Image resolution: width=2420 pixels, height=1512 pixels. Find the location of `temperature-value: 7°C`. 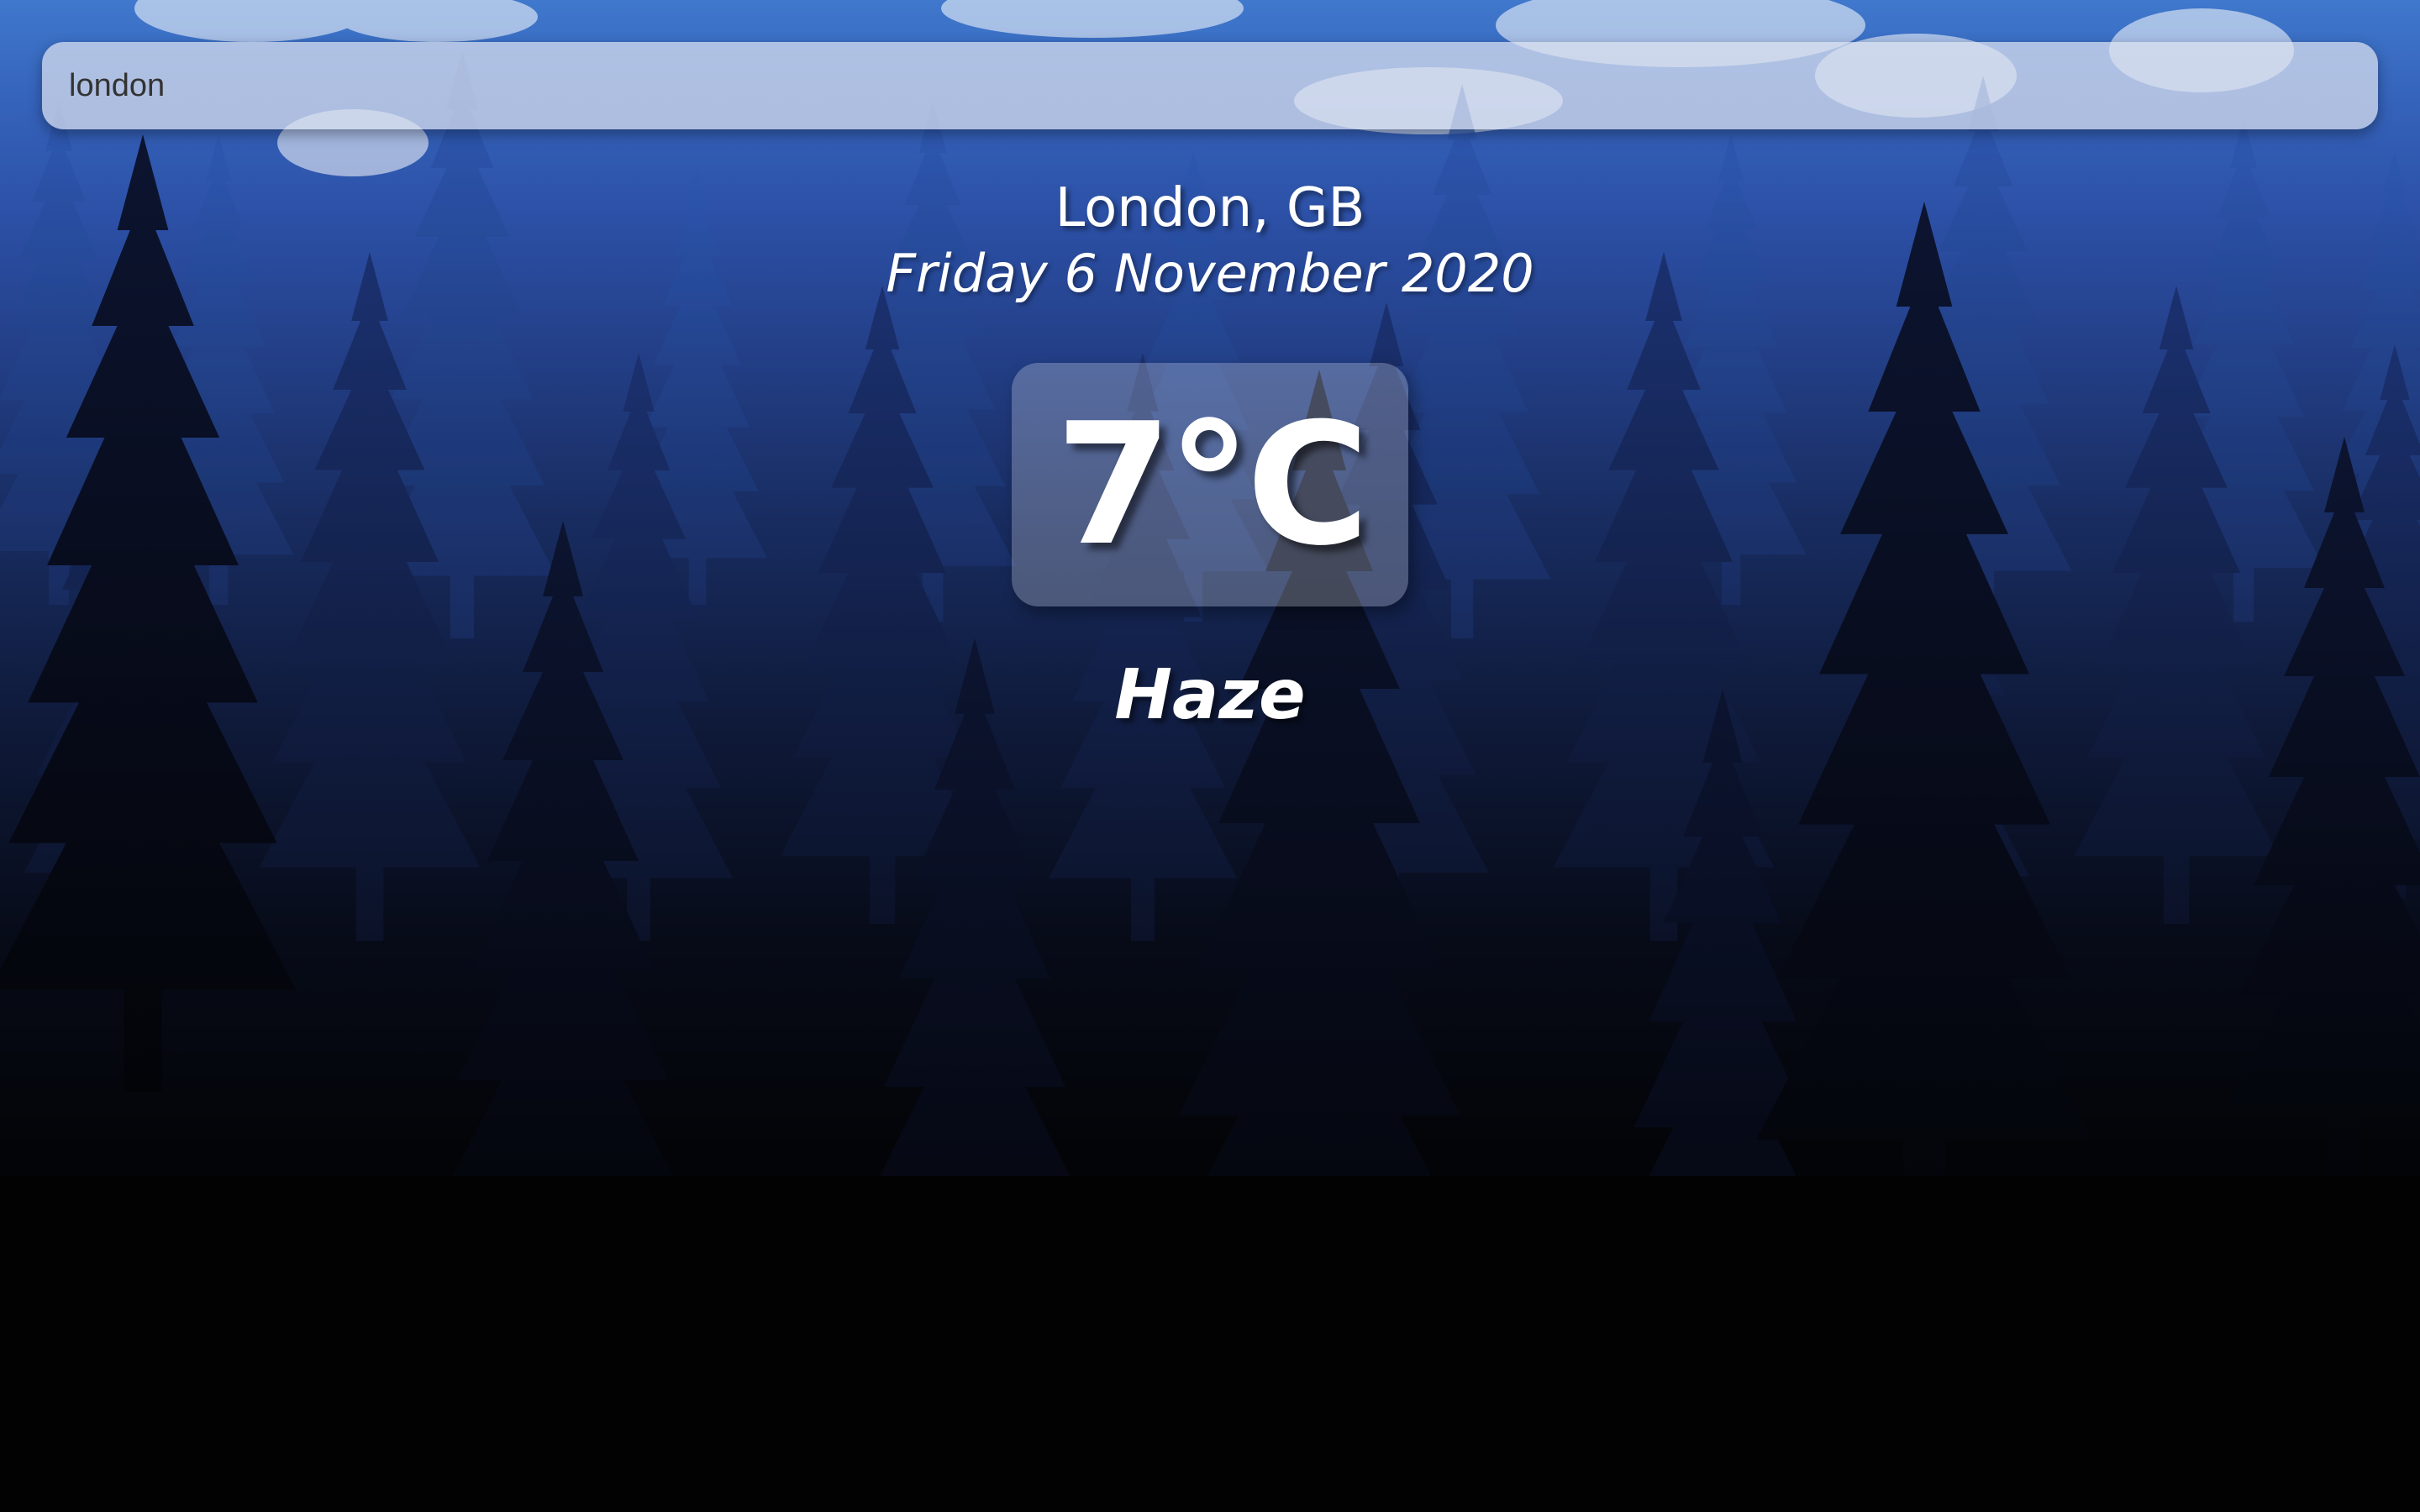

temperature-value: 7°C is located at coordinates (1212, 484).